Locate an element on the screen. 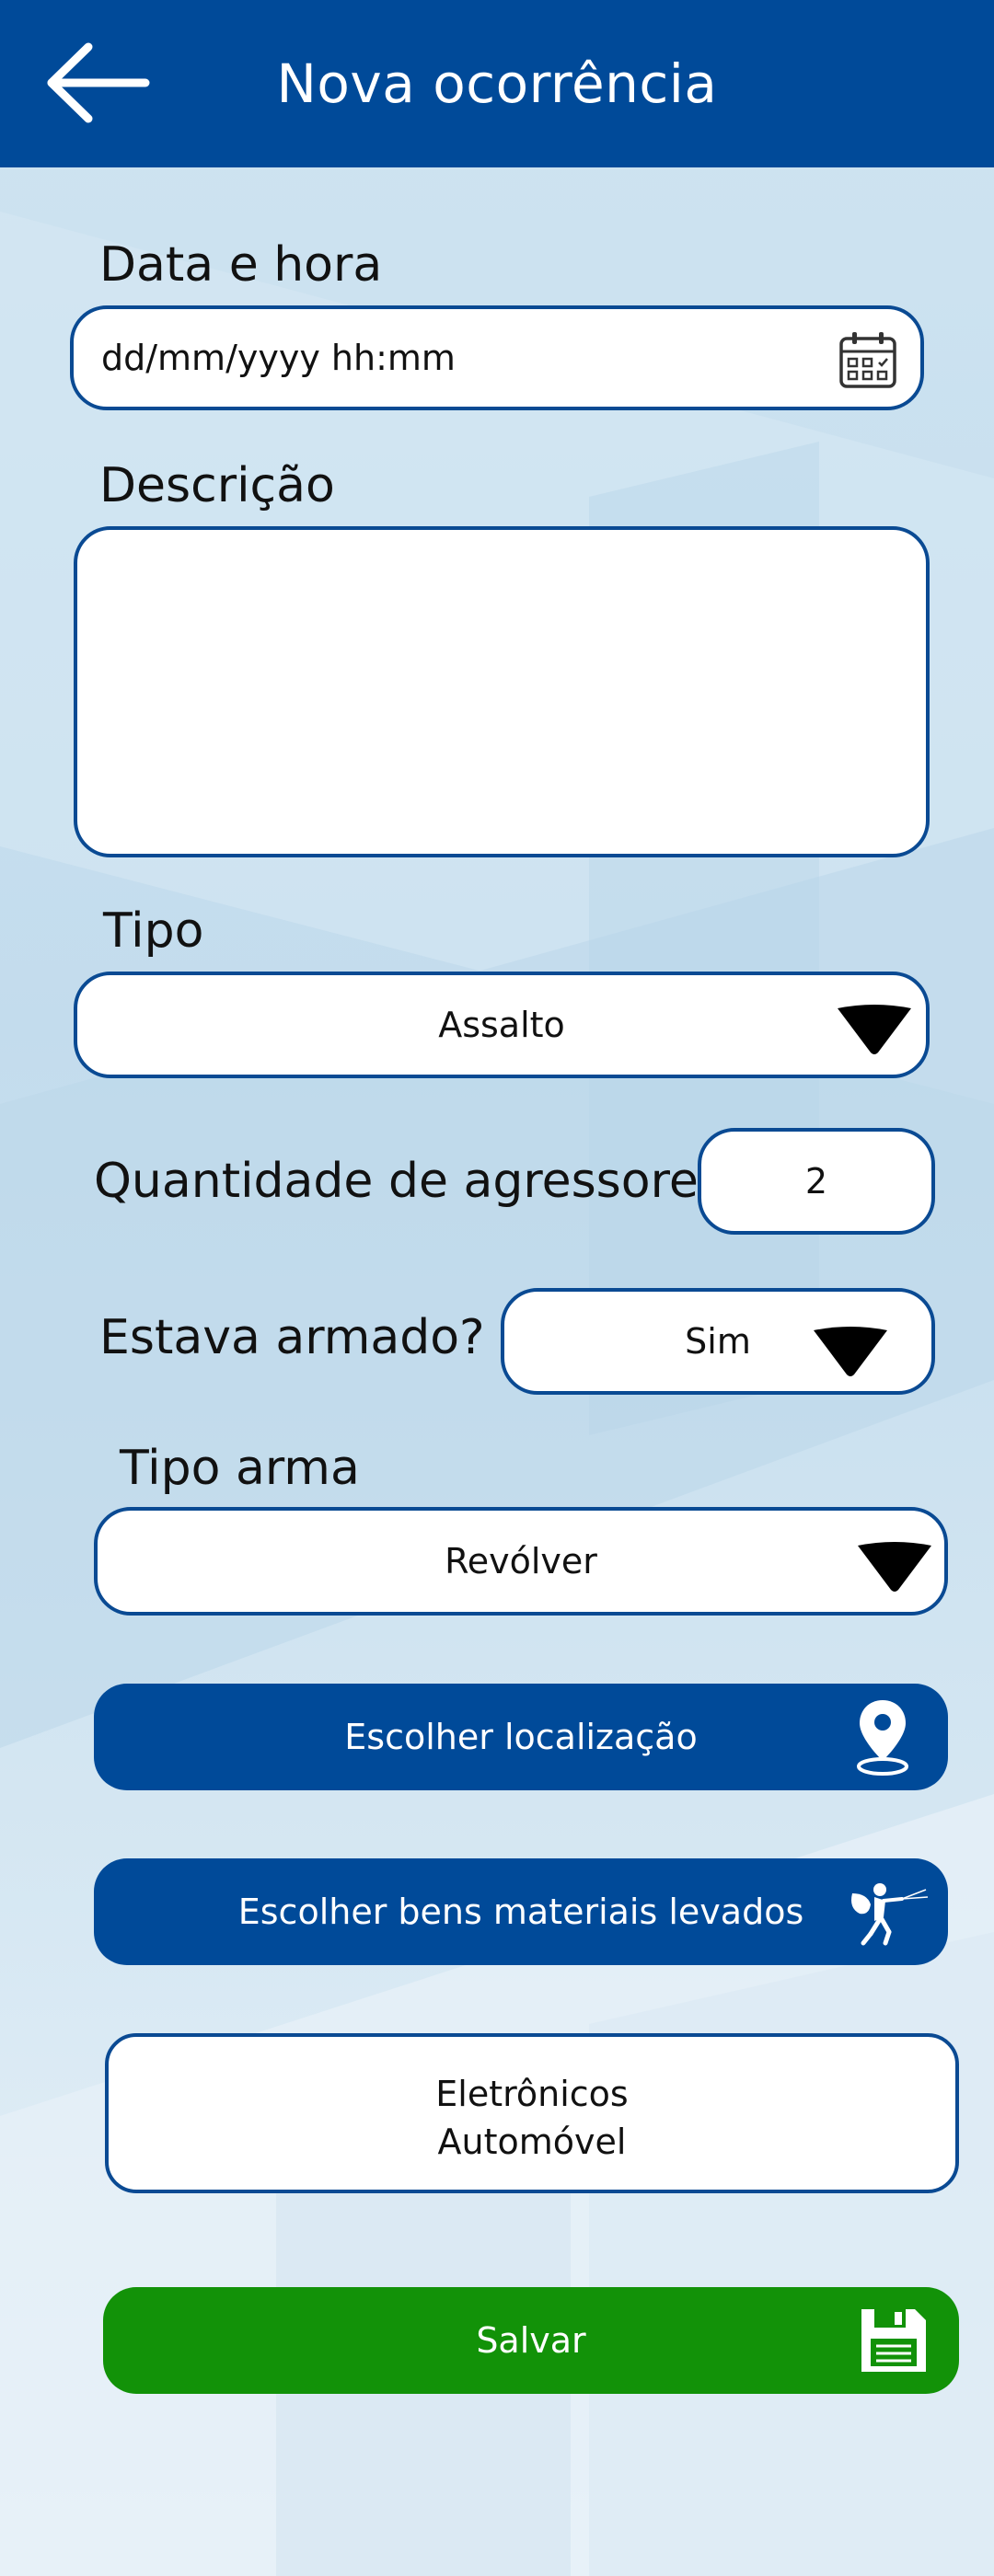 The width and height of the screenshot is (994, 2576). choose-location-label: Escolher localização is located at coordinates (521, 1737).